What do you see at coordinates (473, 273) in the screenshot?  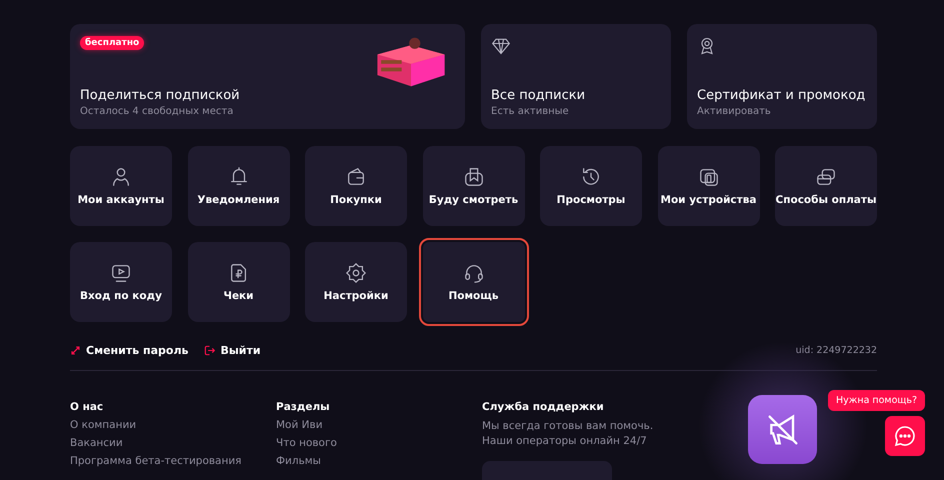 I see `headset-icon` at bounding box center [473, 273].